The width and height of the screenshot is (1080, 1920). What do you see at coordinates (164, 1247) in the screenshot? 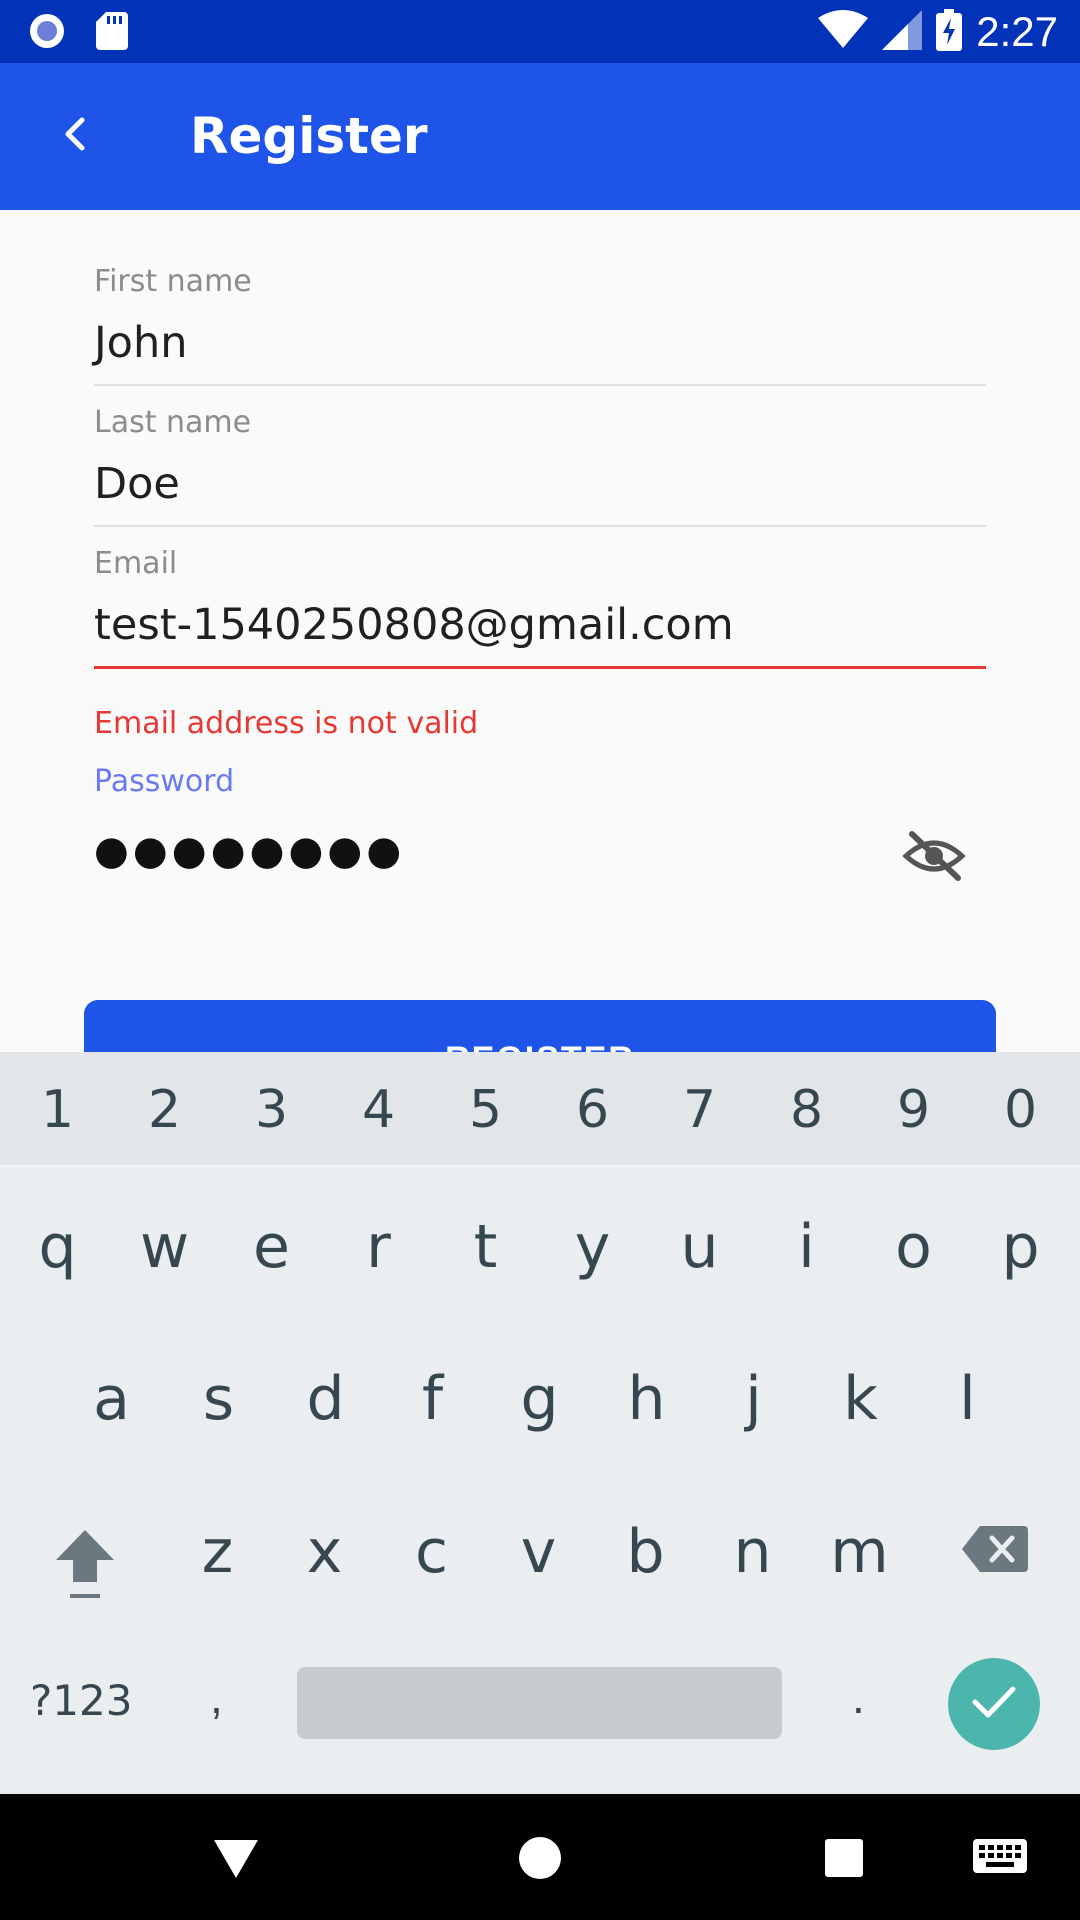
I see `key-w: w` at bounding box center [164, 1247].